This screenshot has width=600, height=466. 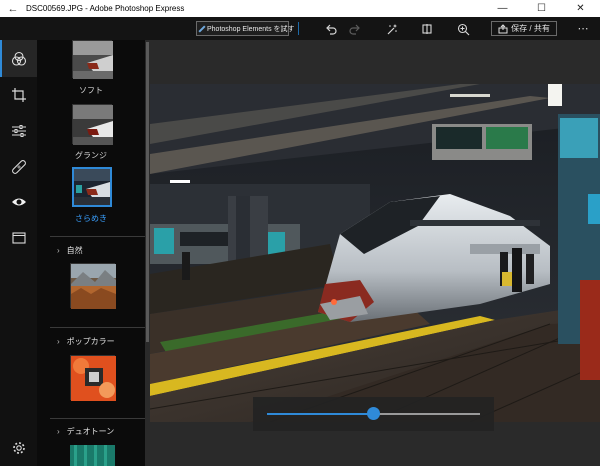 I want to click on minimize-icon: —, so click(x=502, y=8).